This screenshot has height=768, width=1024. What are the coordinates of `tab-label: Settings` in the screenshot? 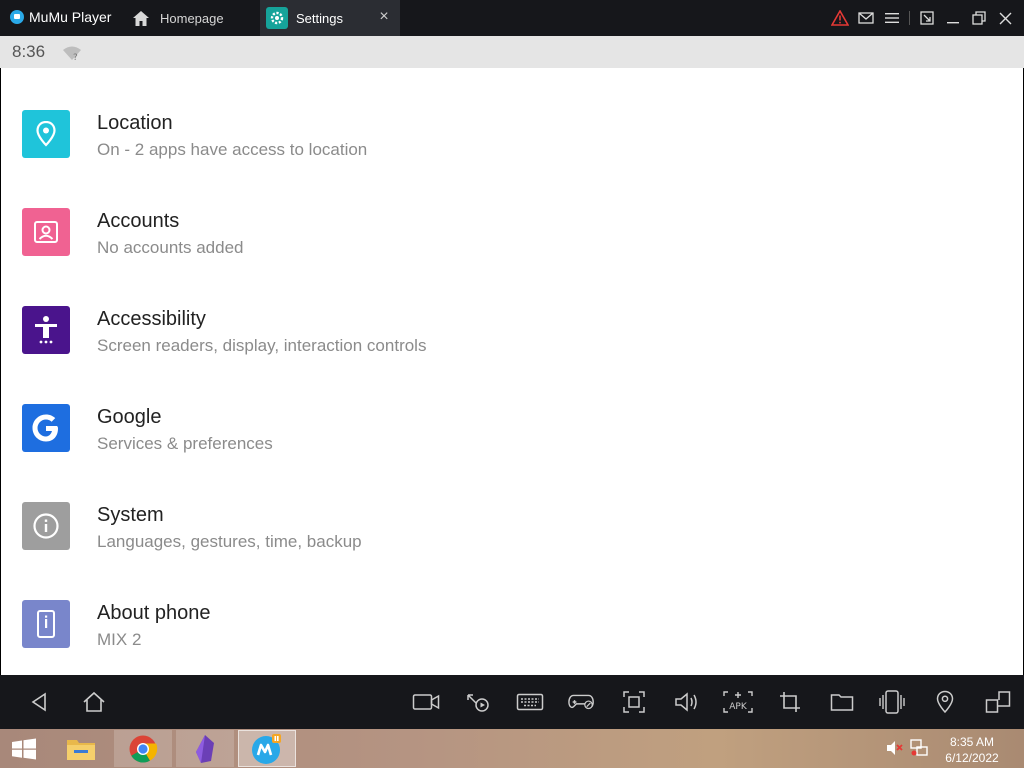 It's located at (319, 18).